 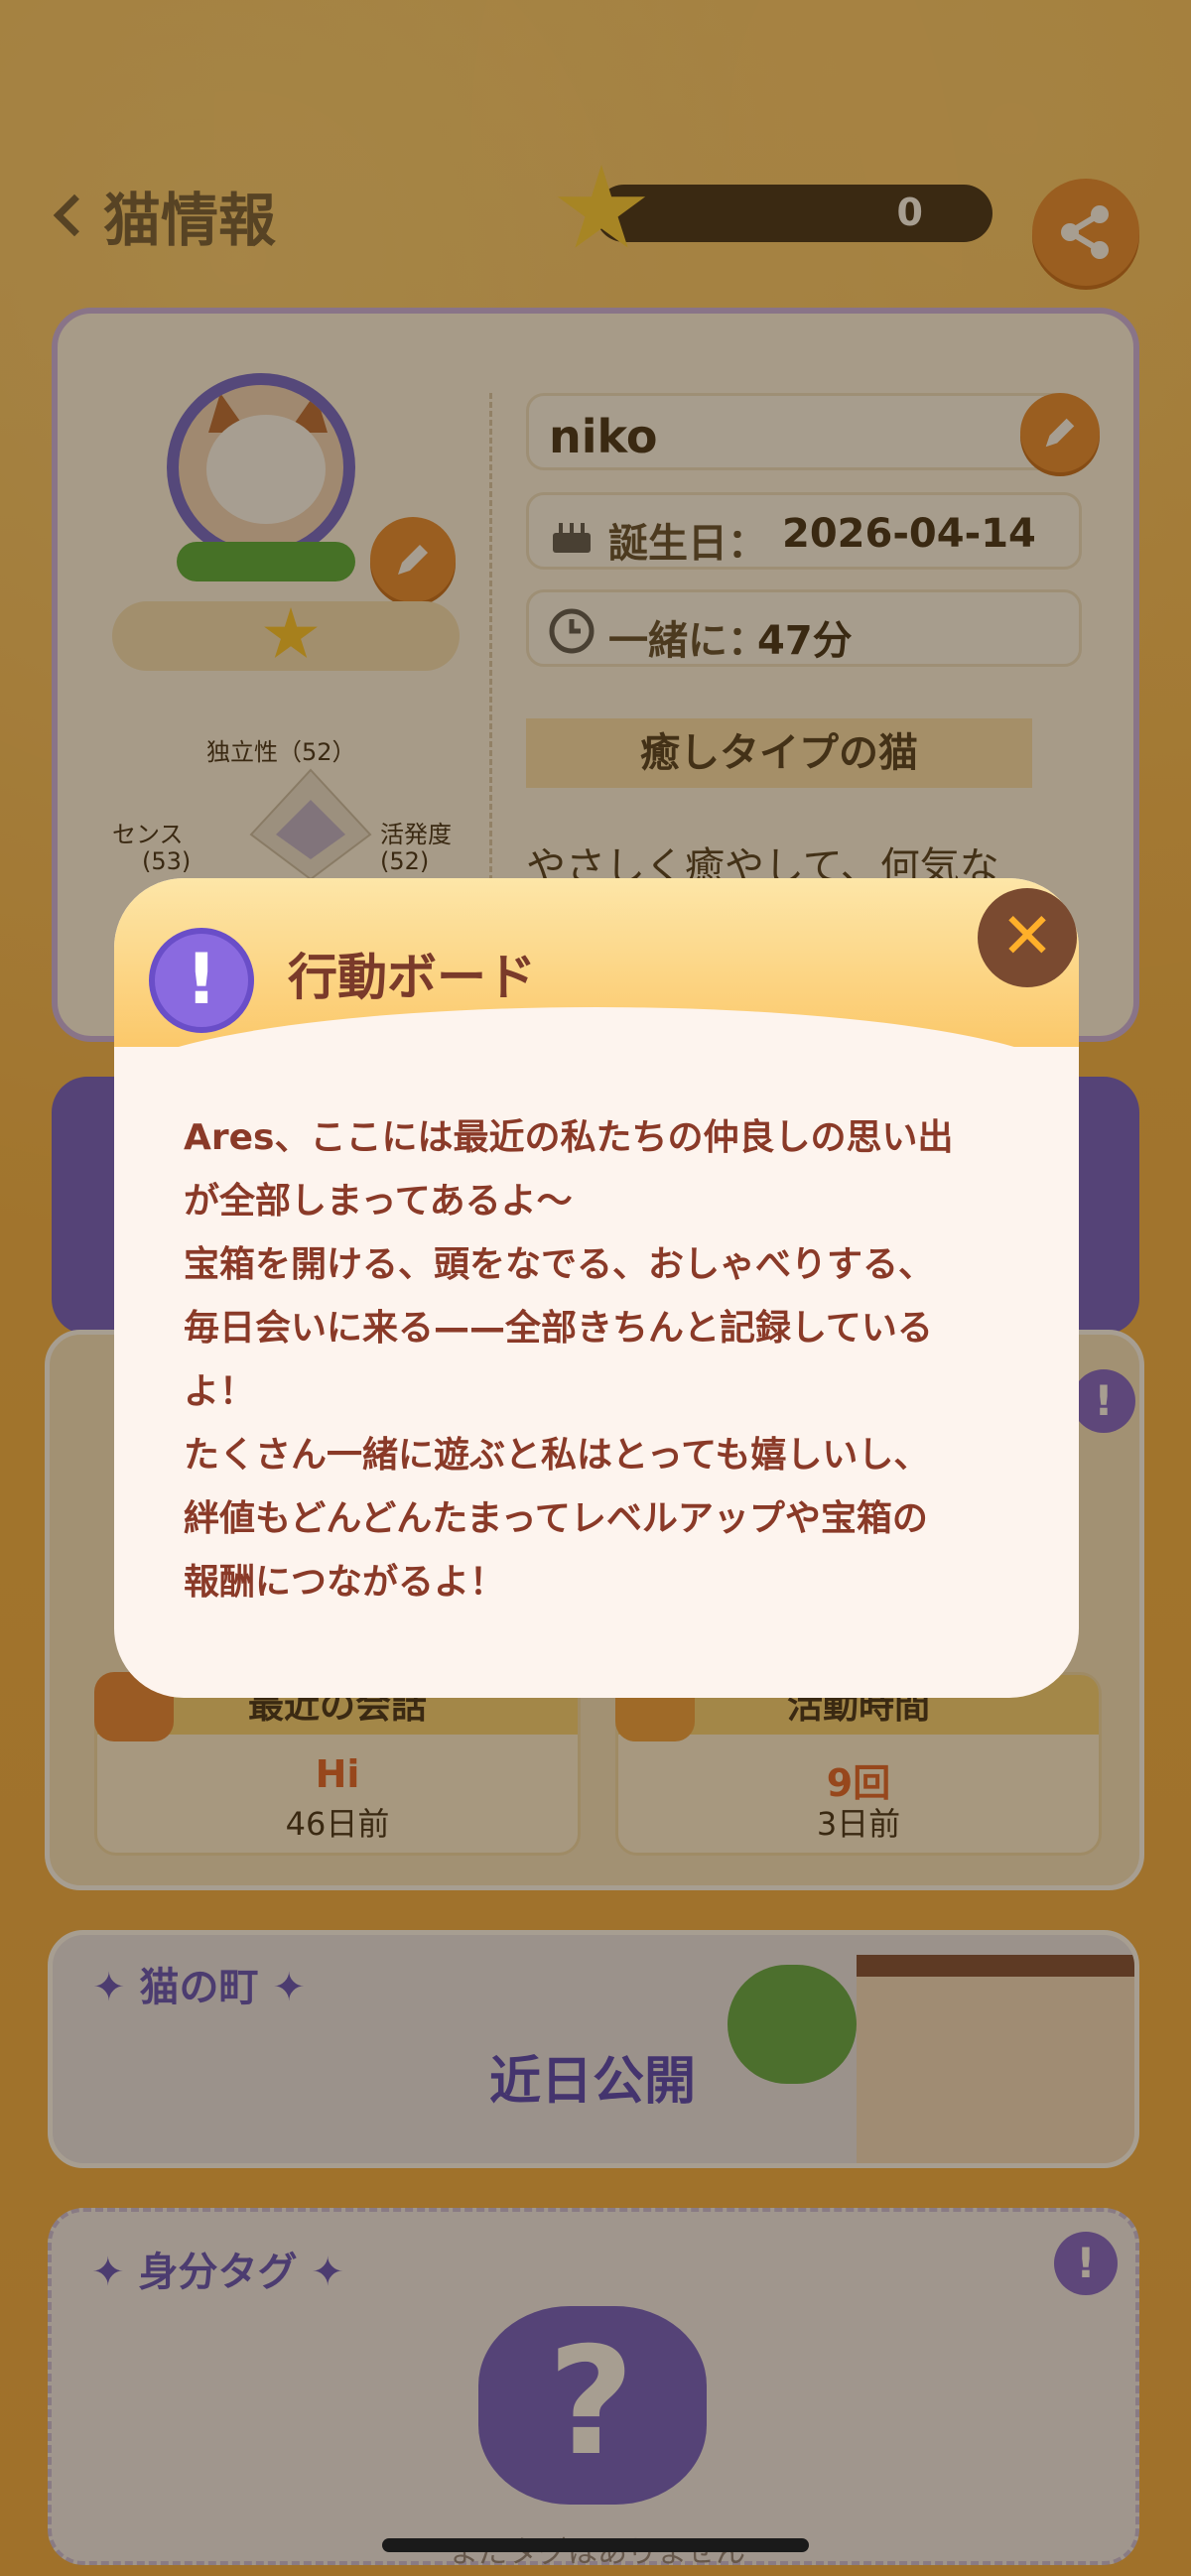 What do you see at coordinates (378, 1202) in the screenshot?
I see `modal-text-line: が全部しまってあるよ〜` at bounding box center [378, 1202].